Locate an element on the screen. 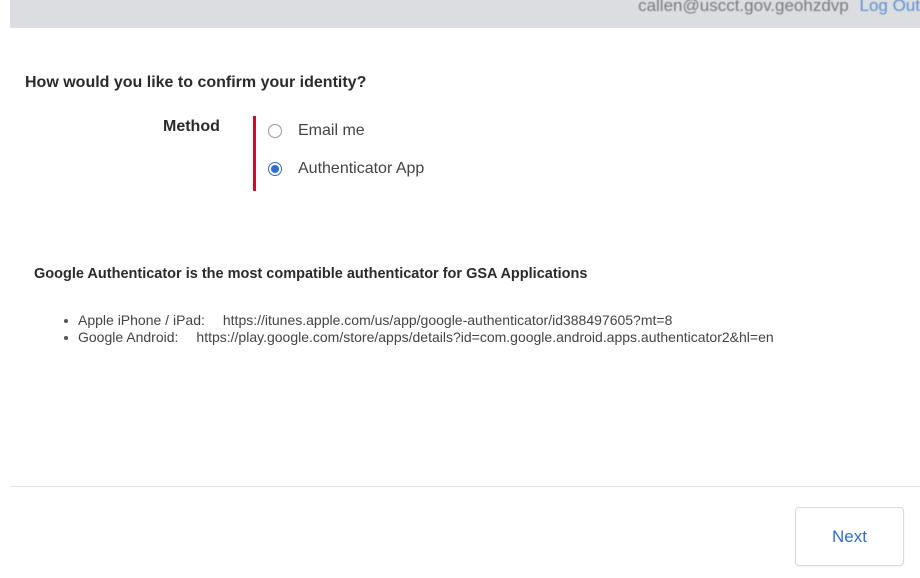  footer-divider is located at coordinates (465, 486).